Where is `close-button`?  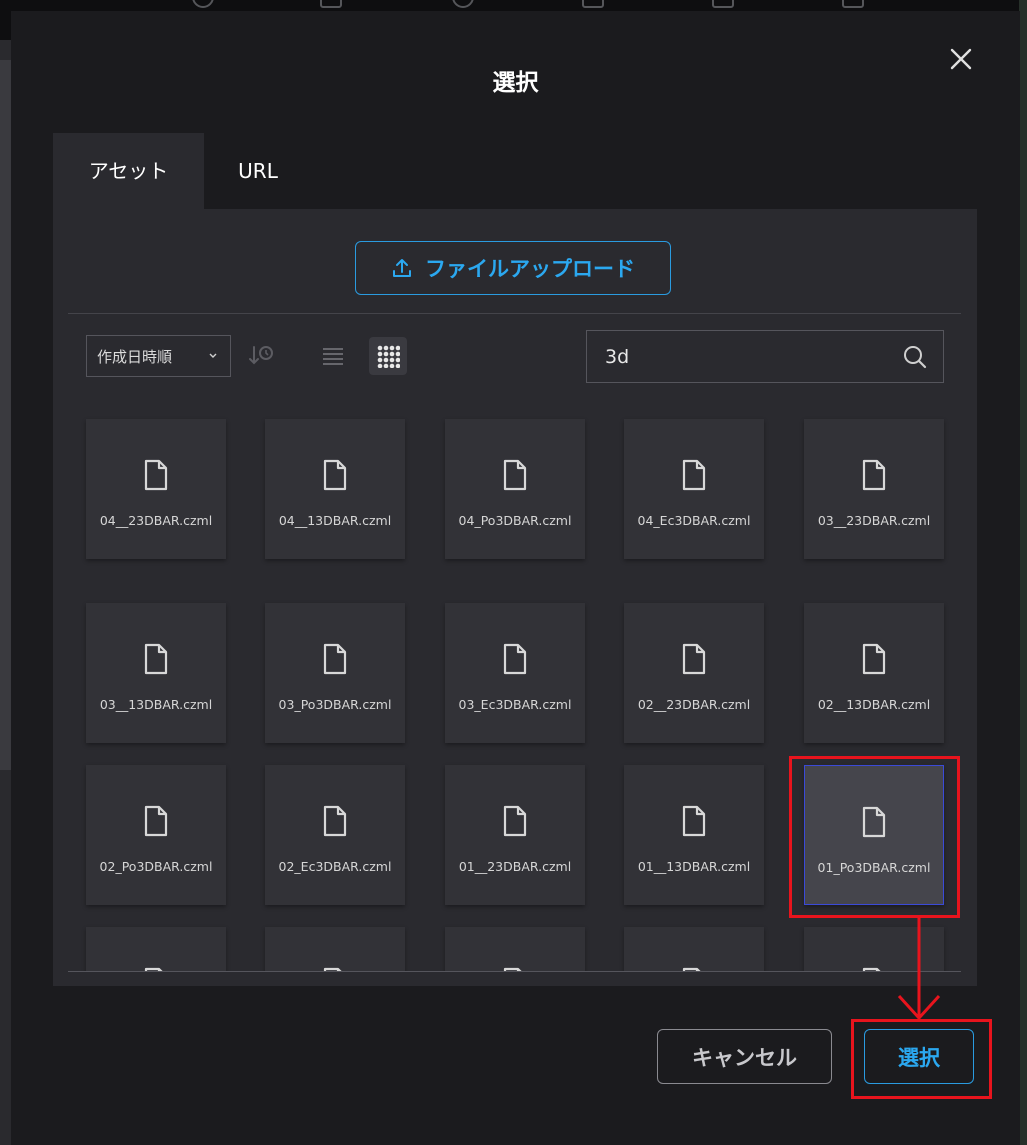
close-button is located at coordinates (961, 59).